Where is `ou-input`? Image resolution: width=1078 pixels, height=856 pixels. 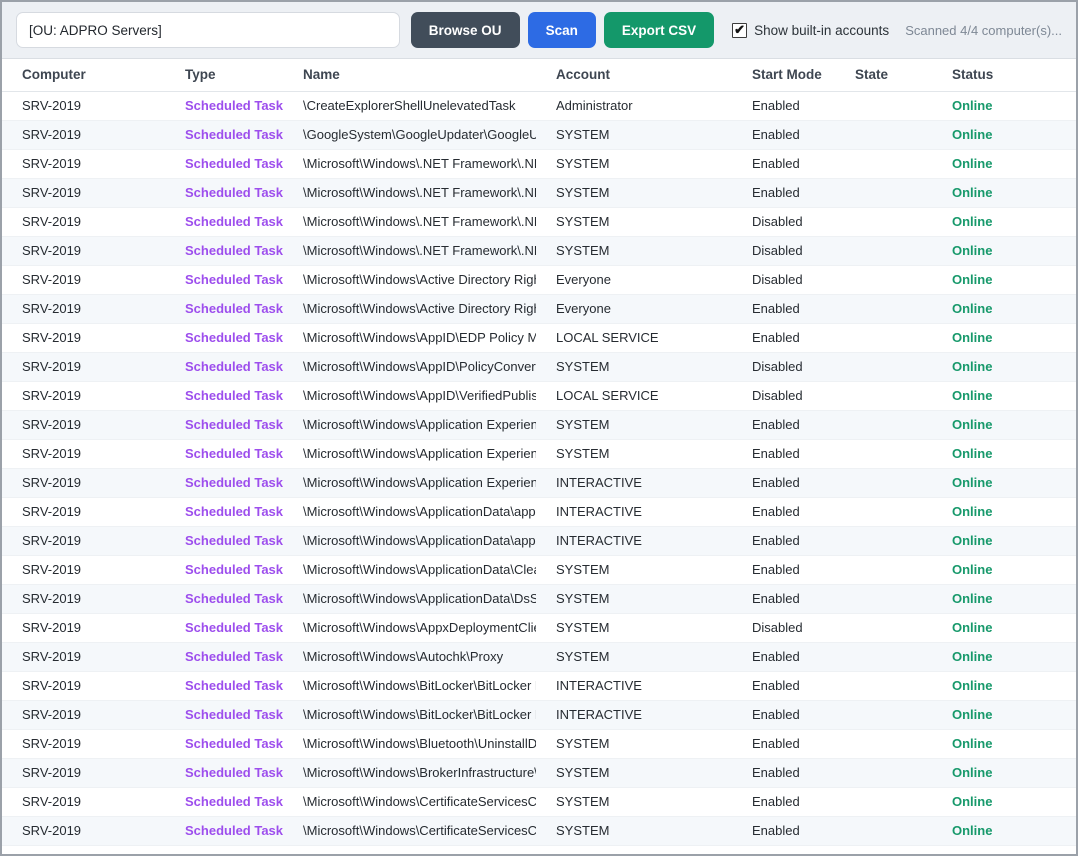
ou-input is located at coordinates (208, 30).